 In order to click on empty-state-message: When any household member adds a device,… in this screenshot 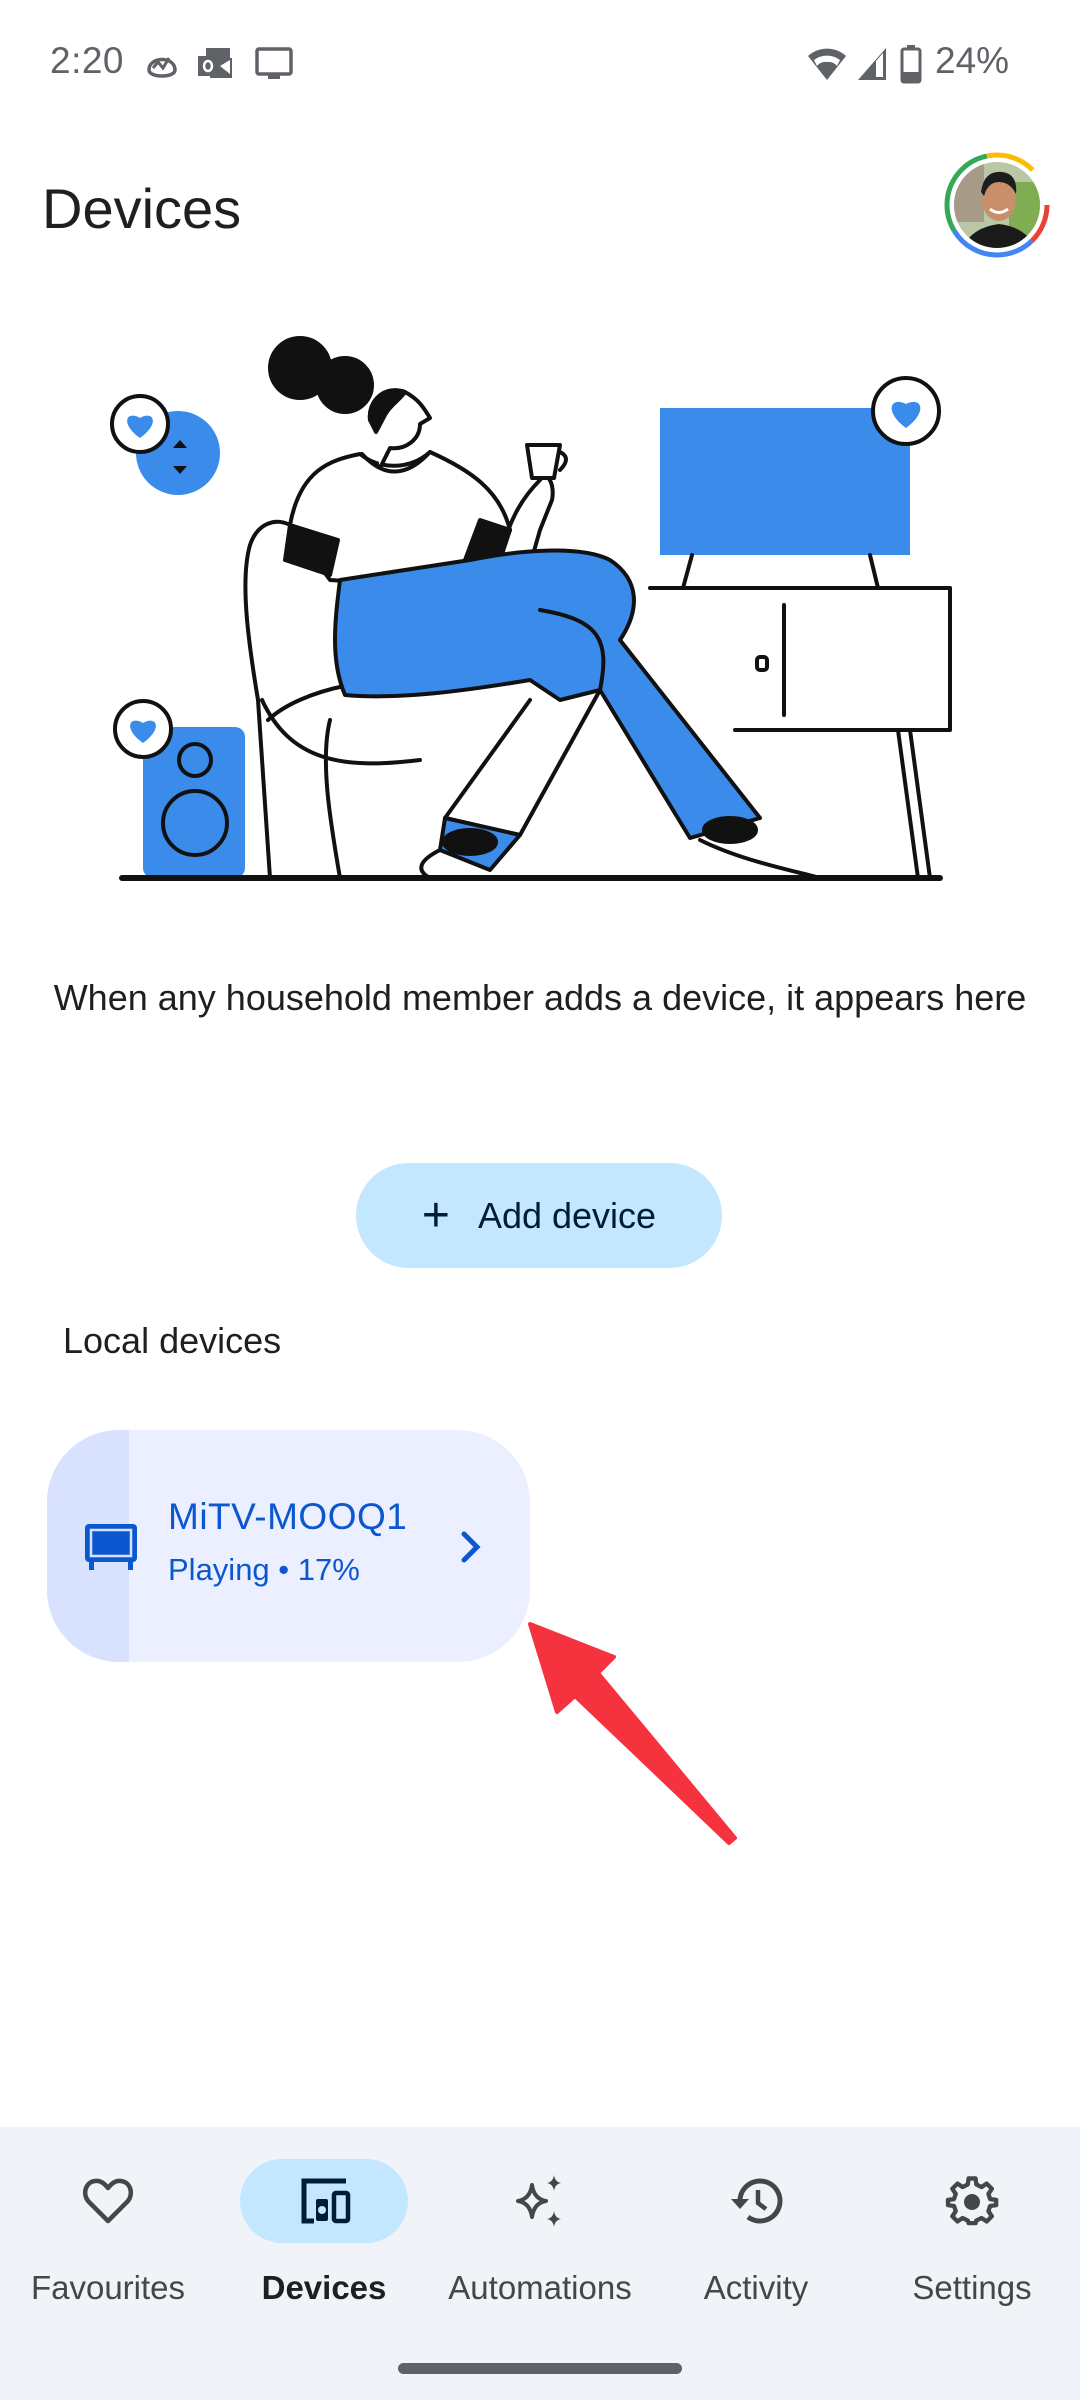, I will do `click(540, 997)`.